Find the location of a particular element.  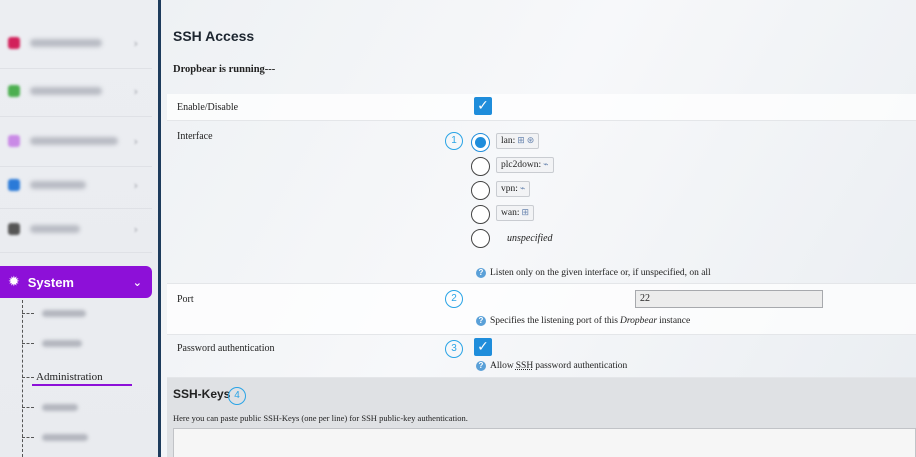

interface-option-lan: lan: ⊞ ⊛ is located at coordinates (518, 141).